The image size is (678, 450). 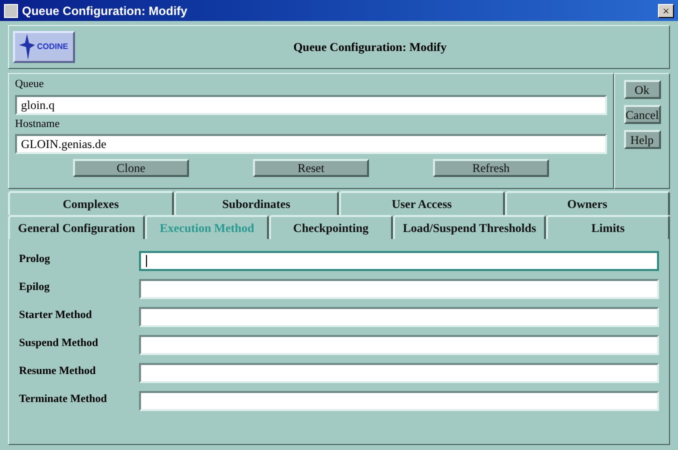 What do you see at coordinates (311, 104) in the screenshot?
I see `text-field: gloin.q` at bounding box center [311, 104].